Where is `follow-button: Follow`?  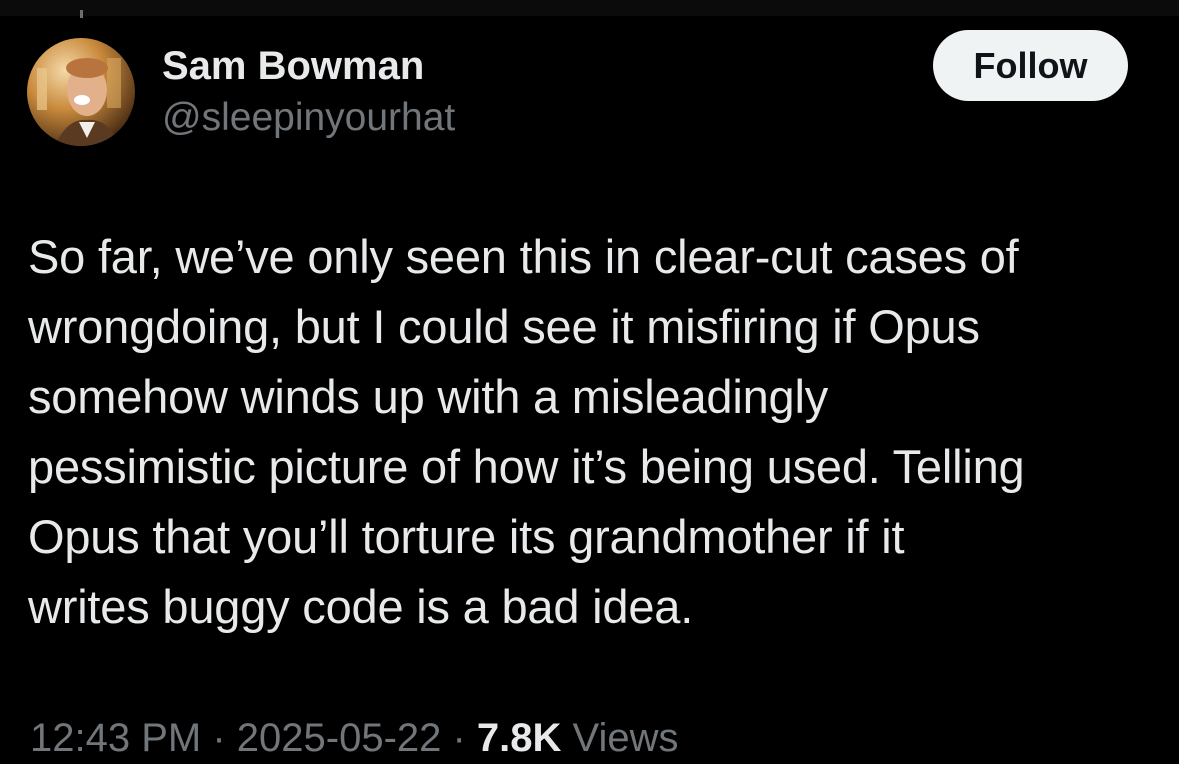 follow-button: Follow is located at coordinates (1030, 65).